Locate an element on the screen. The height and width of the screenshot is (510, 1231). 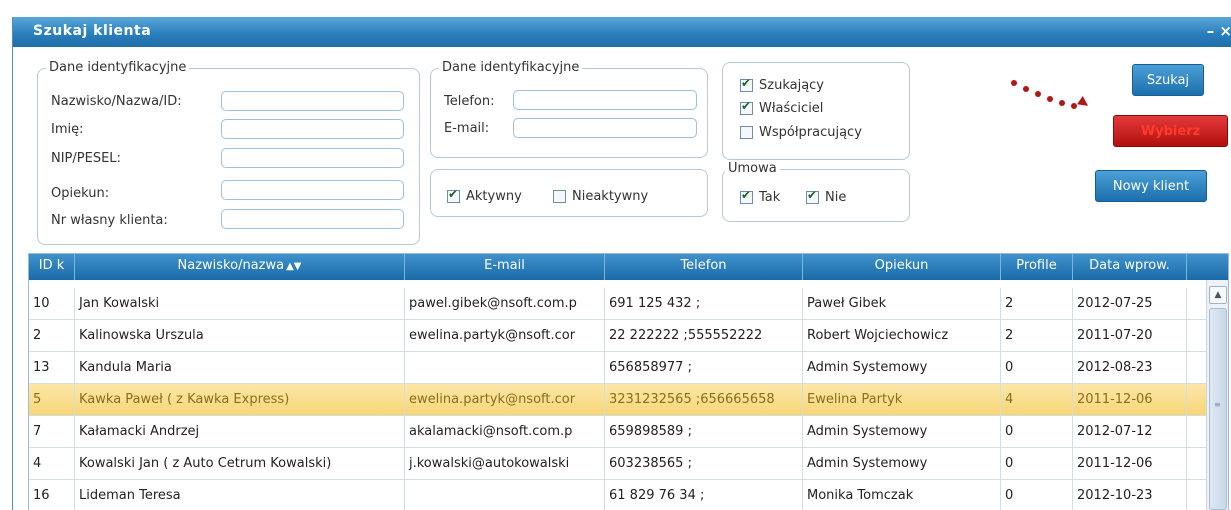
cell-name: Kawka Paweł ( z Kawka Express) is located at coordinates (240, 399).